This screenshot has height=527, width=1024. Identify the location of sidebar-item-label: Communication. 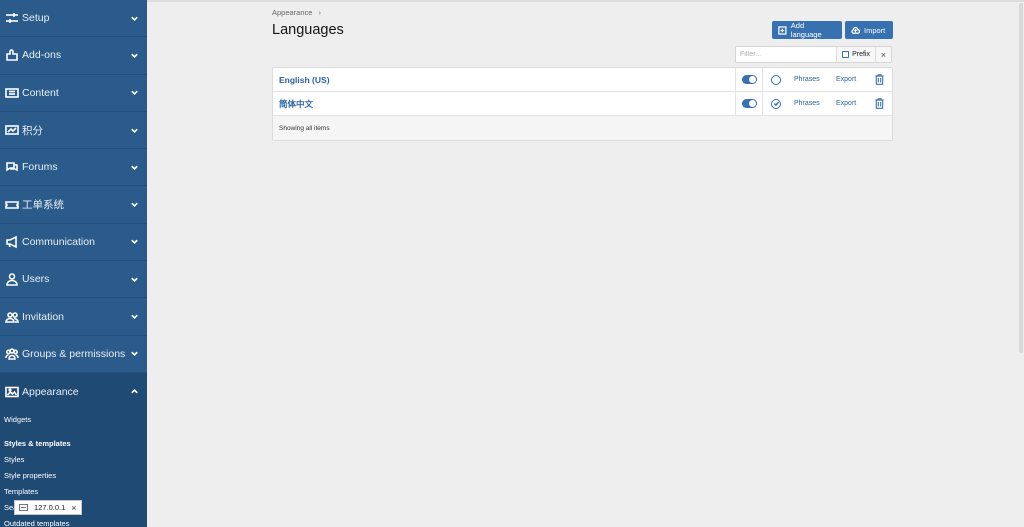
(58, 241).